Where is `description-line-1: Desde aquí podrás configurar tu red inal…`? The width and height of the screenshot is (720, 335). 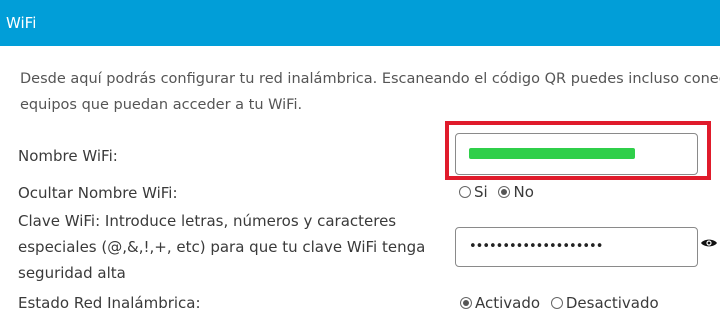
description-line-1: Desde aquí podrás configurar tu red inal… is located at coordinates (370, 79).